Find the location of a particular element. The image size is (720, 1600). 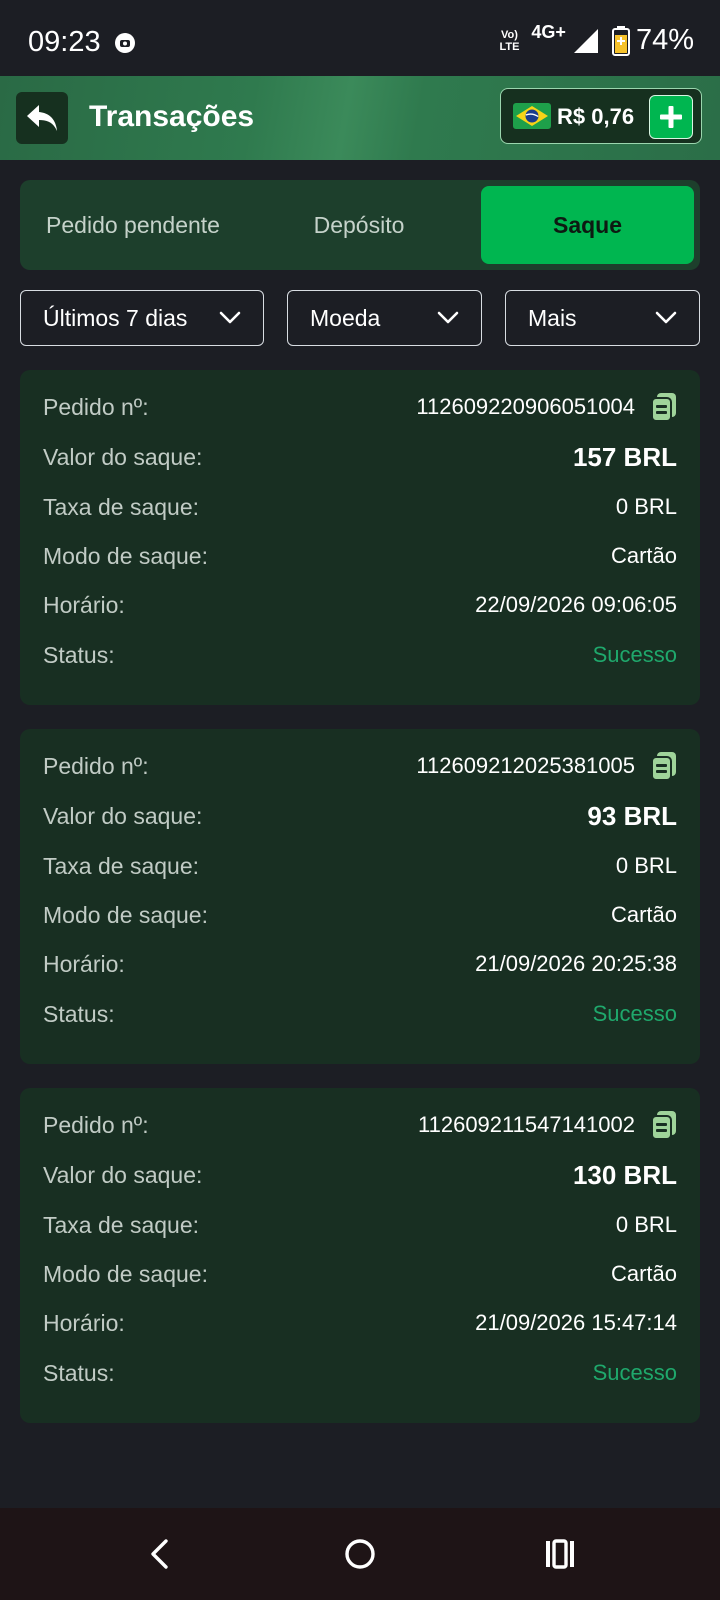

more-dropdown: Mais is located at coordinates (602, 318).